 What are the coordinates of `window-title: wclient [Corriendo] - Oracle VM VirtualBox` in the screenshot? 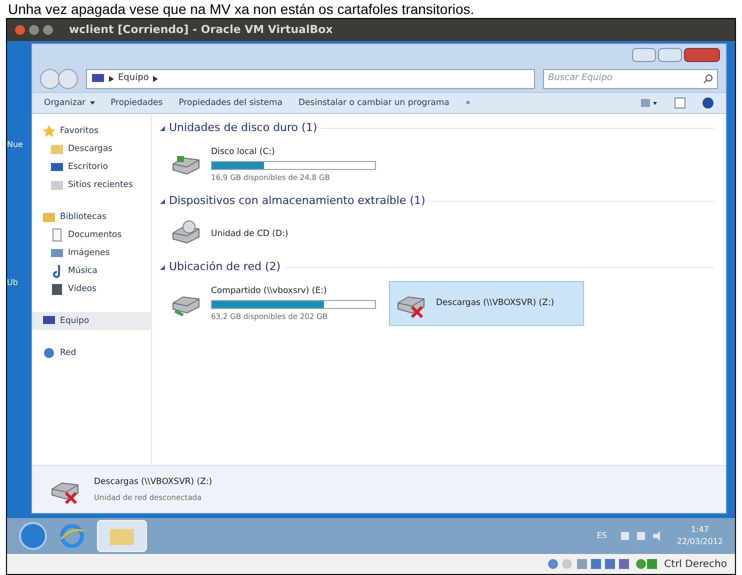 It's located at (201, 30).